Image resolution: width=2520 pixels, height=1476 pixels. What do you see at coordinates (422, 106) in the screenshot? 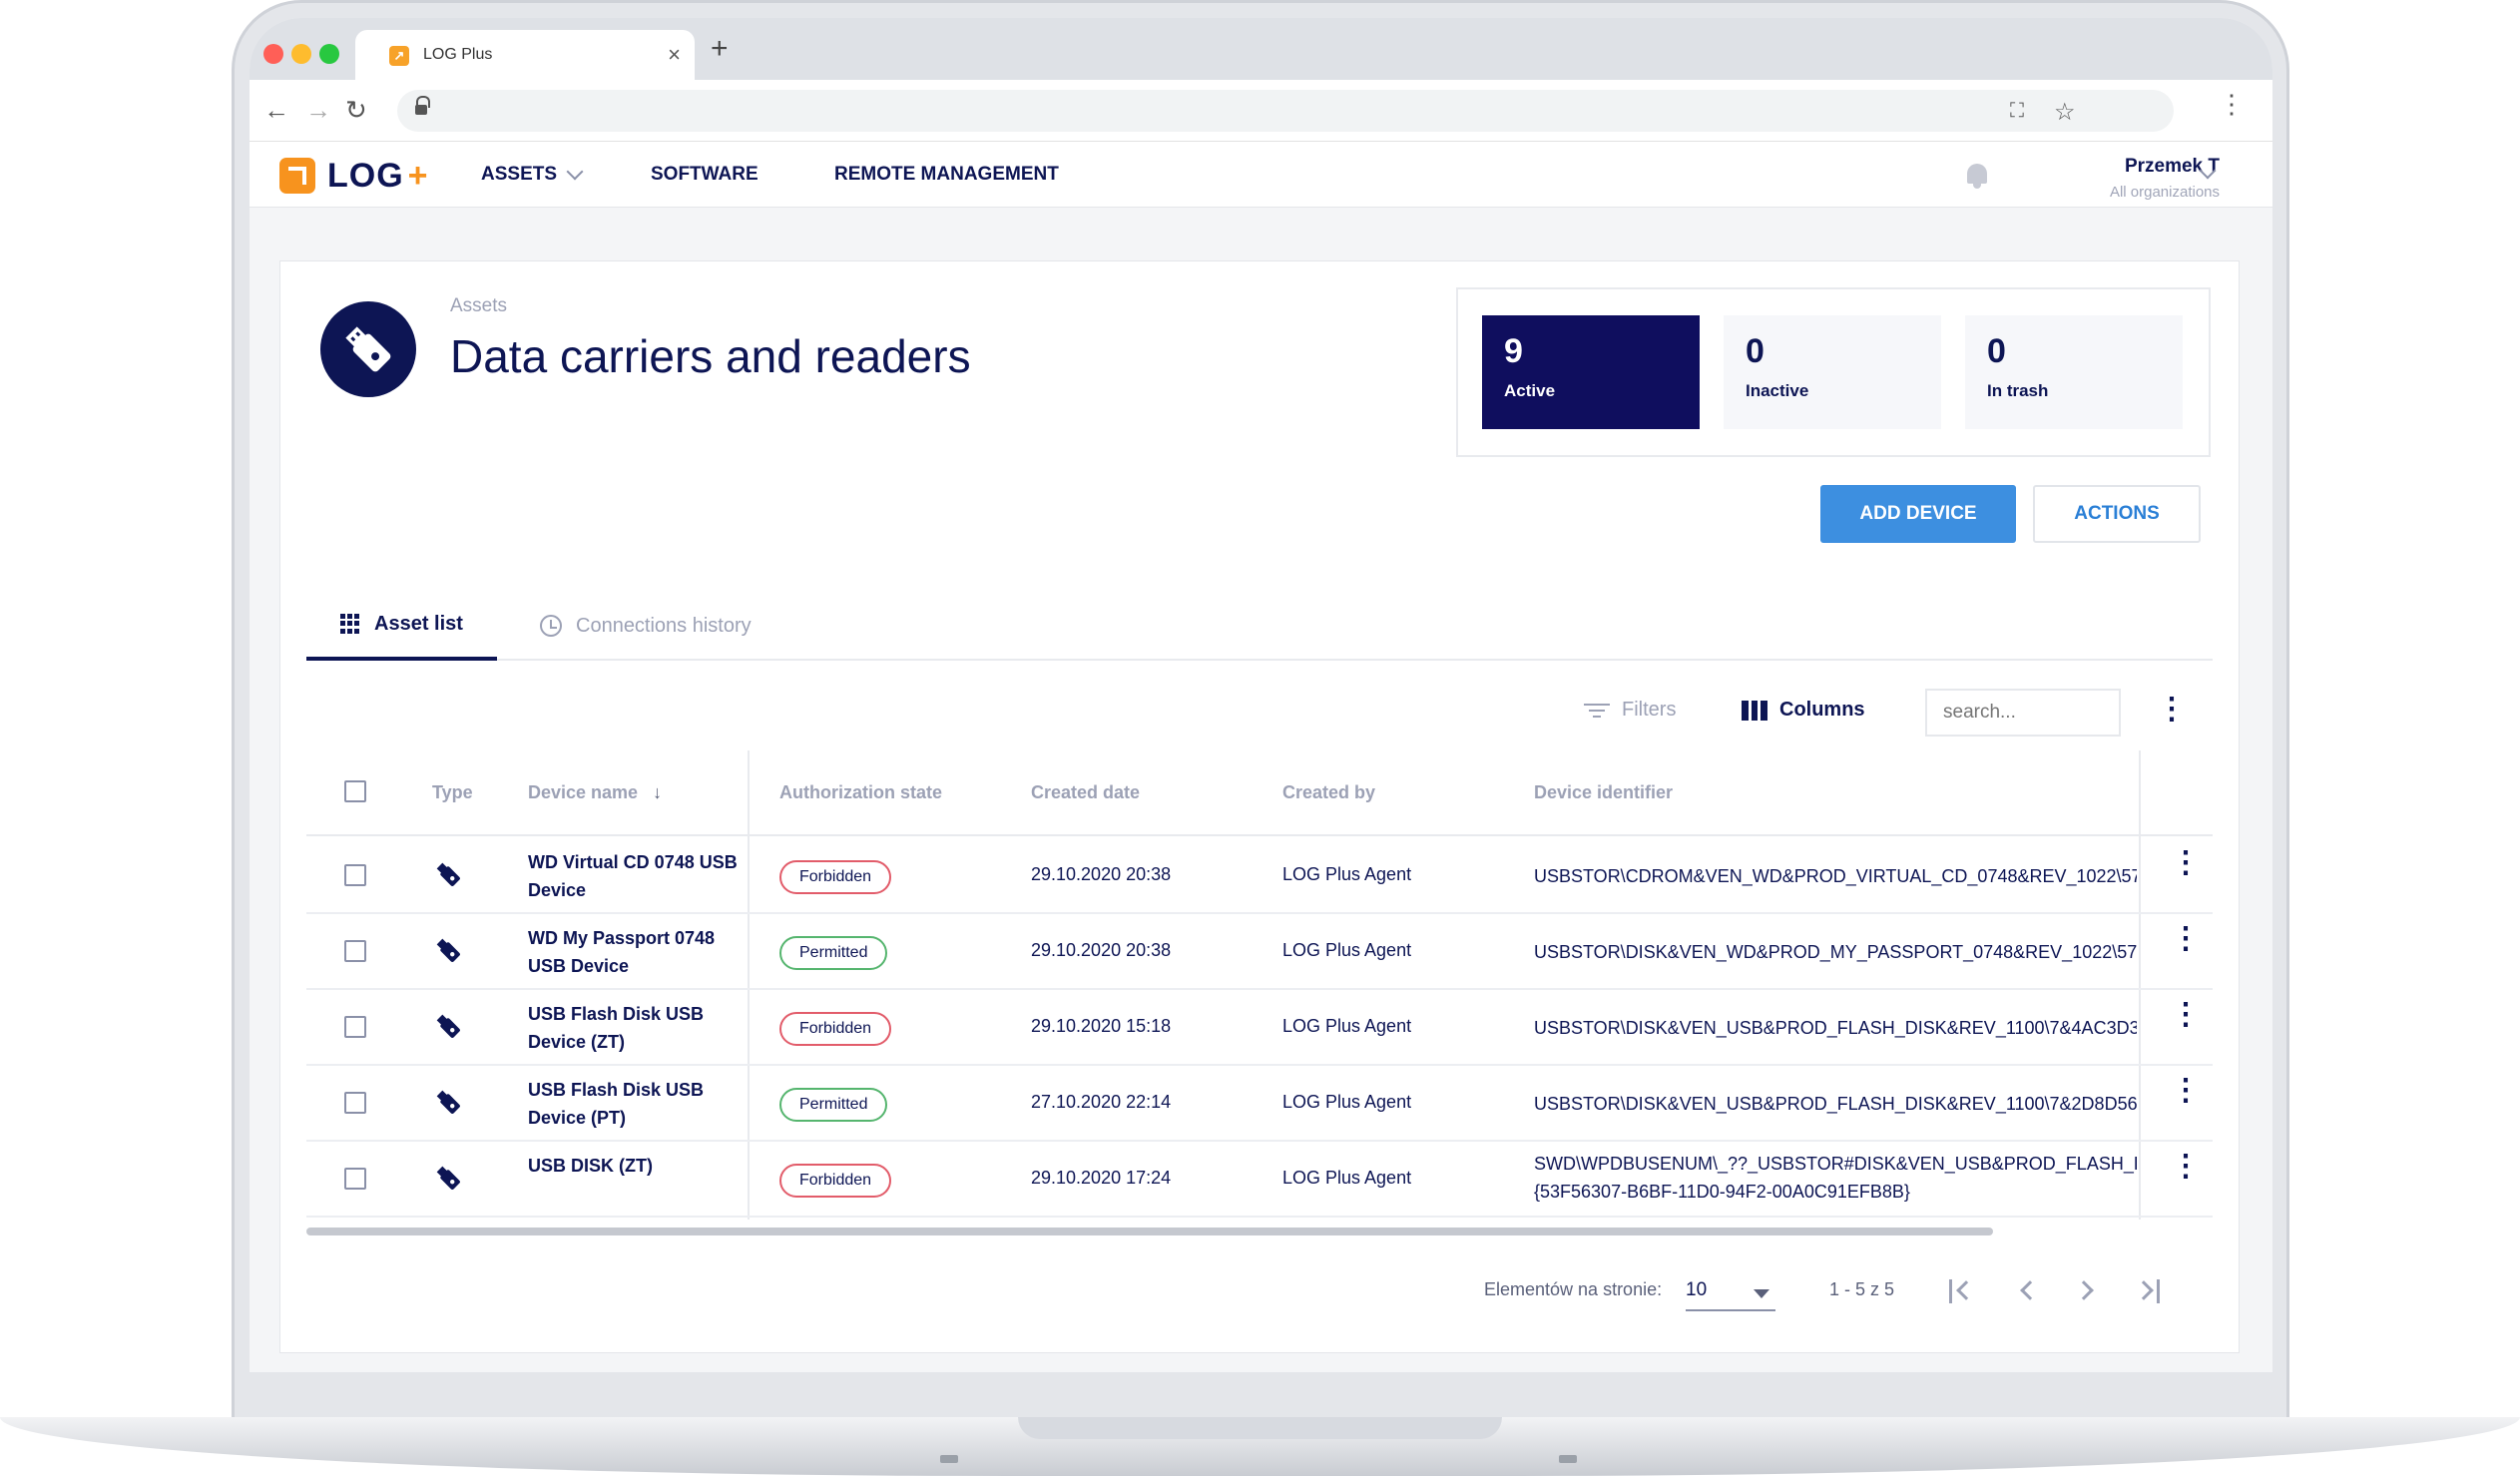
I see `lock-icon` at bounding box center [422, 106].